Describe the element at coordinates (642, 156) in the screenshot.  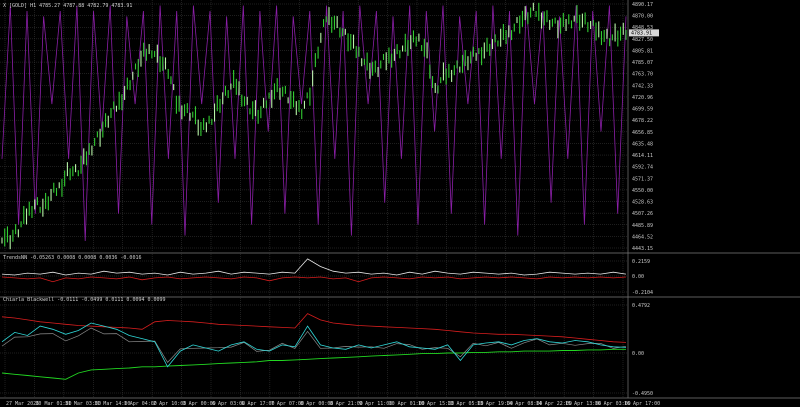
I see `price-tick-label: 4614.11` at that location.